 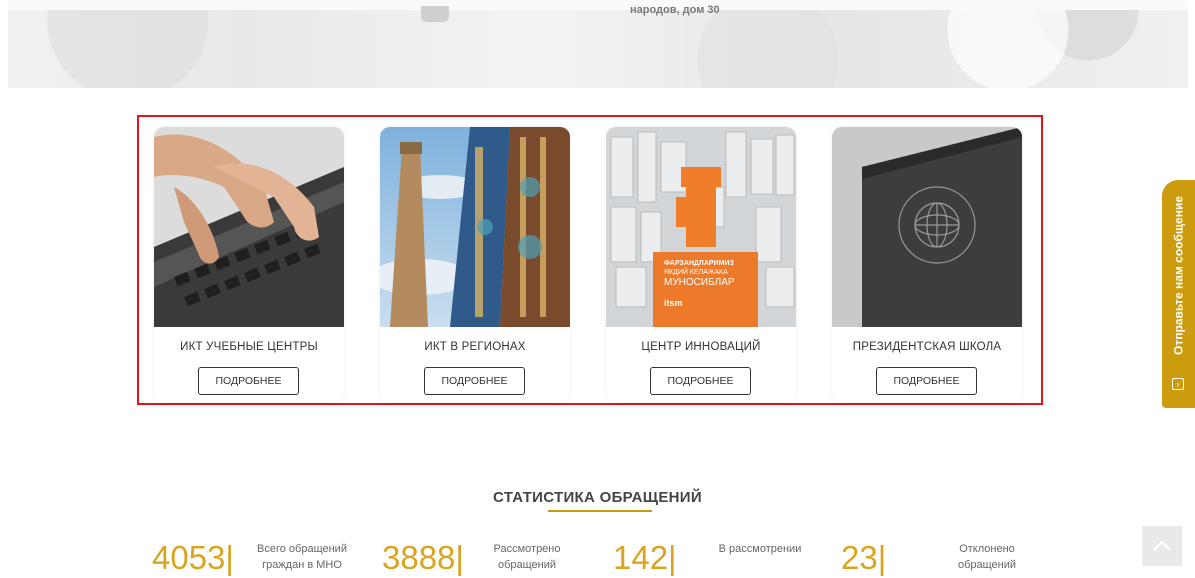 I want to click on stat-total-label: Всего обращений граждан в МНО, so click(x=302, y=557).